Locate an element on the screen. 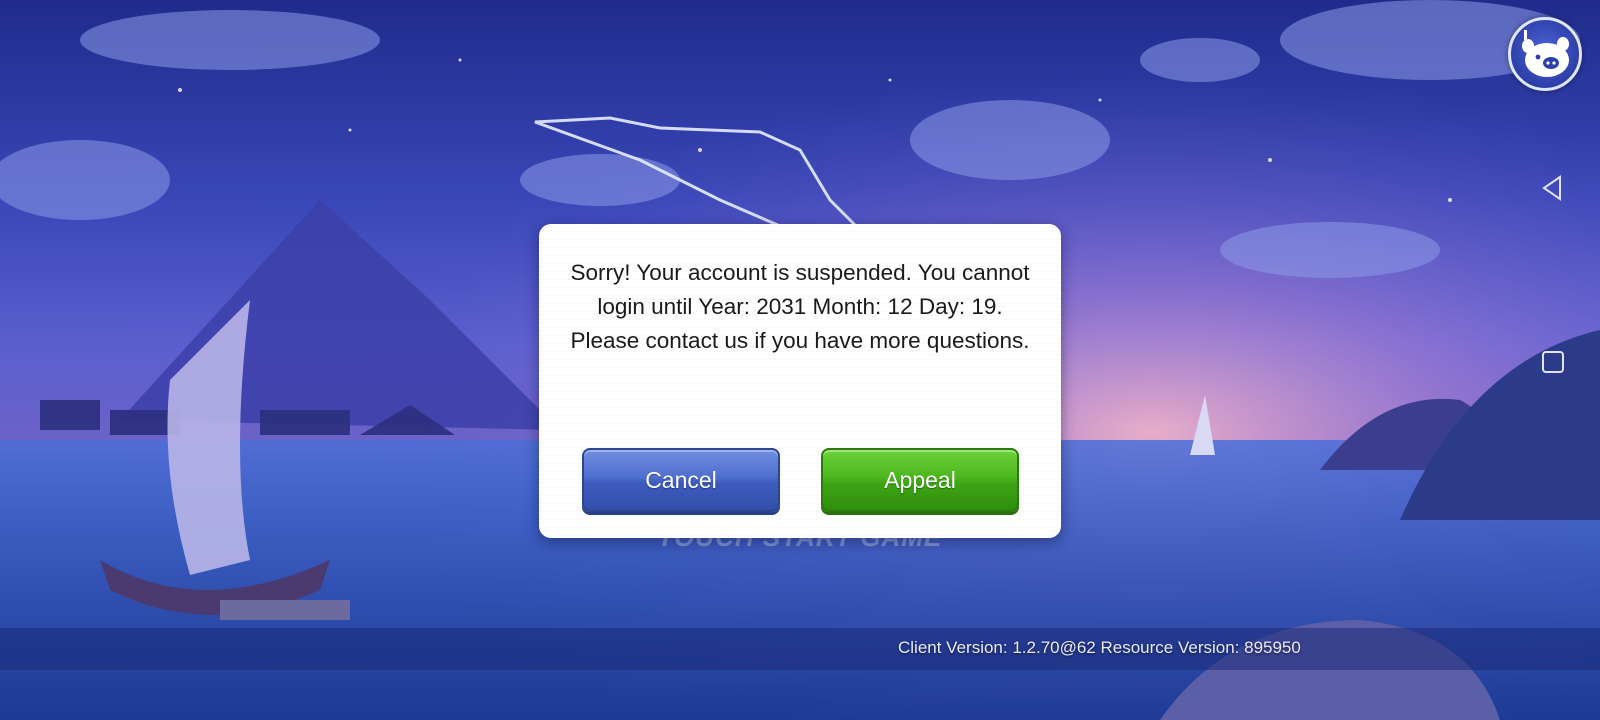  back-triangle-icon is located at coordinates (1551, 188).